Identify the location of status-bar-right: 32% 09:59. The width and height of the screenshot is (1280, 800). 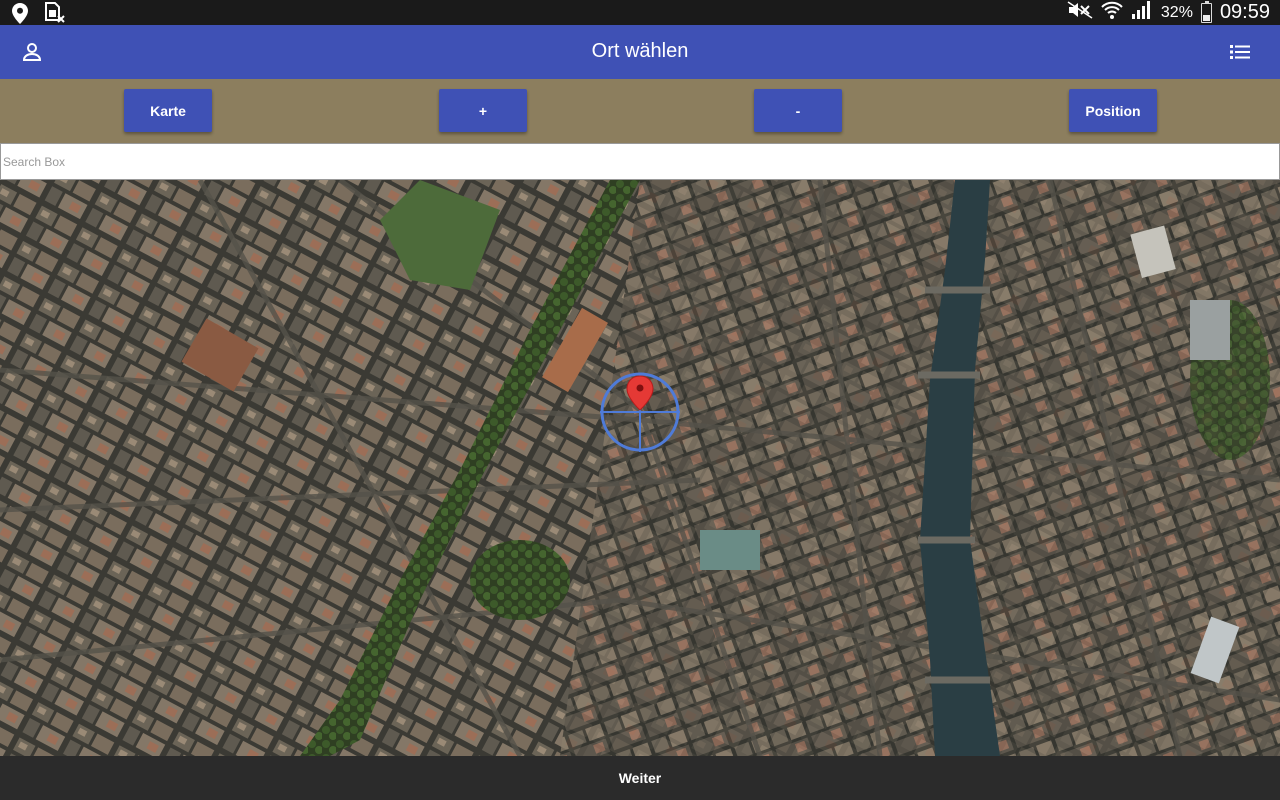
(1168, 12).